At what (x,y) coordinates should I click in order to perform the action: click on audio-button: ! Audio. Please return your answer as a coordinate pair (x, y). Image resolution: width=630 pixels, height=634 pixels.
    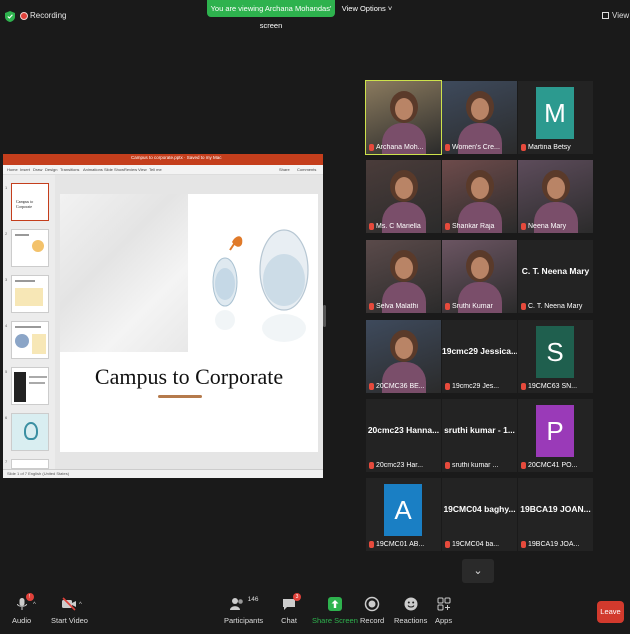
    Looking at the image, I should click on (23, 609).